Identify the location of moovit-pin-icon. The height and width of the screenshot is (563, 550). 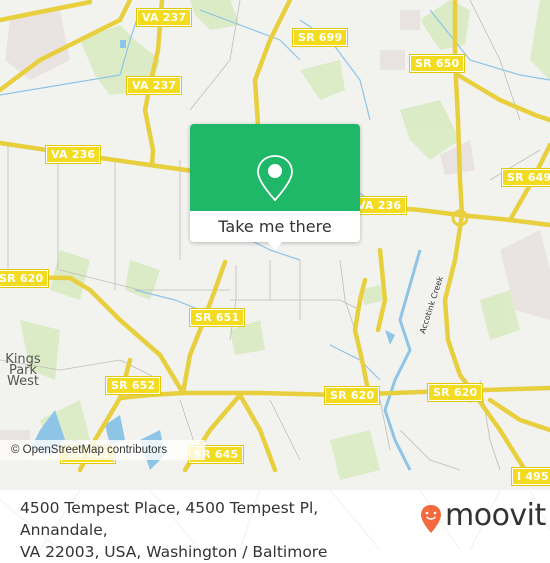
(431, 519).